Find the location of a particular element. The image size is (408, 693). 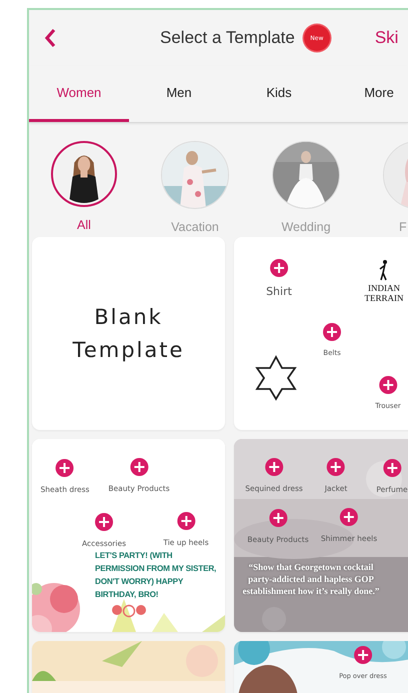

tab: Men is located at coordinates (179, 94).